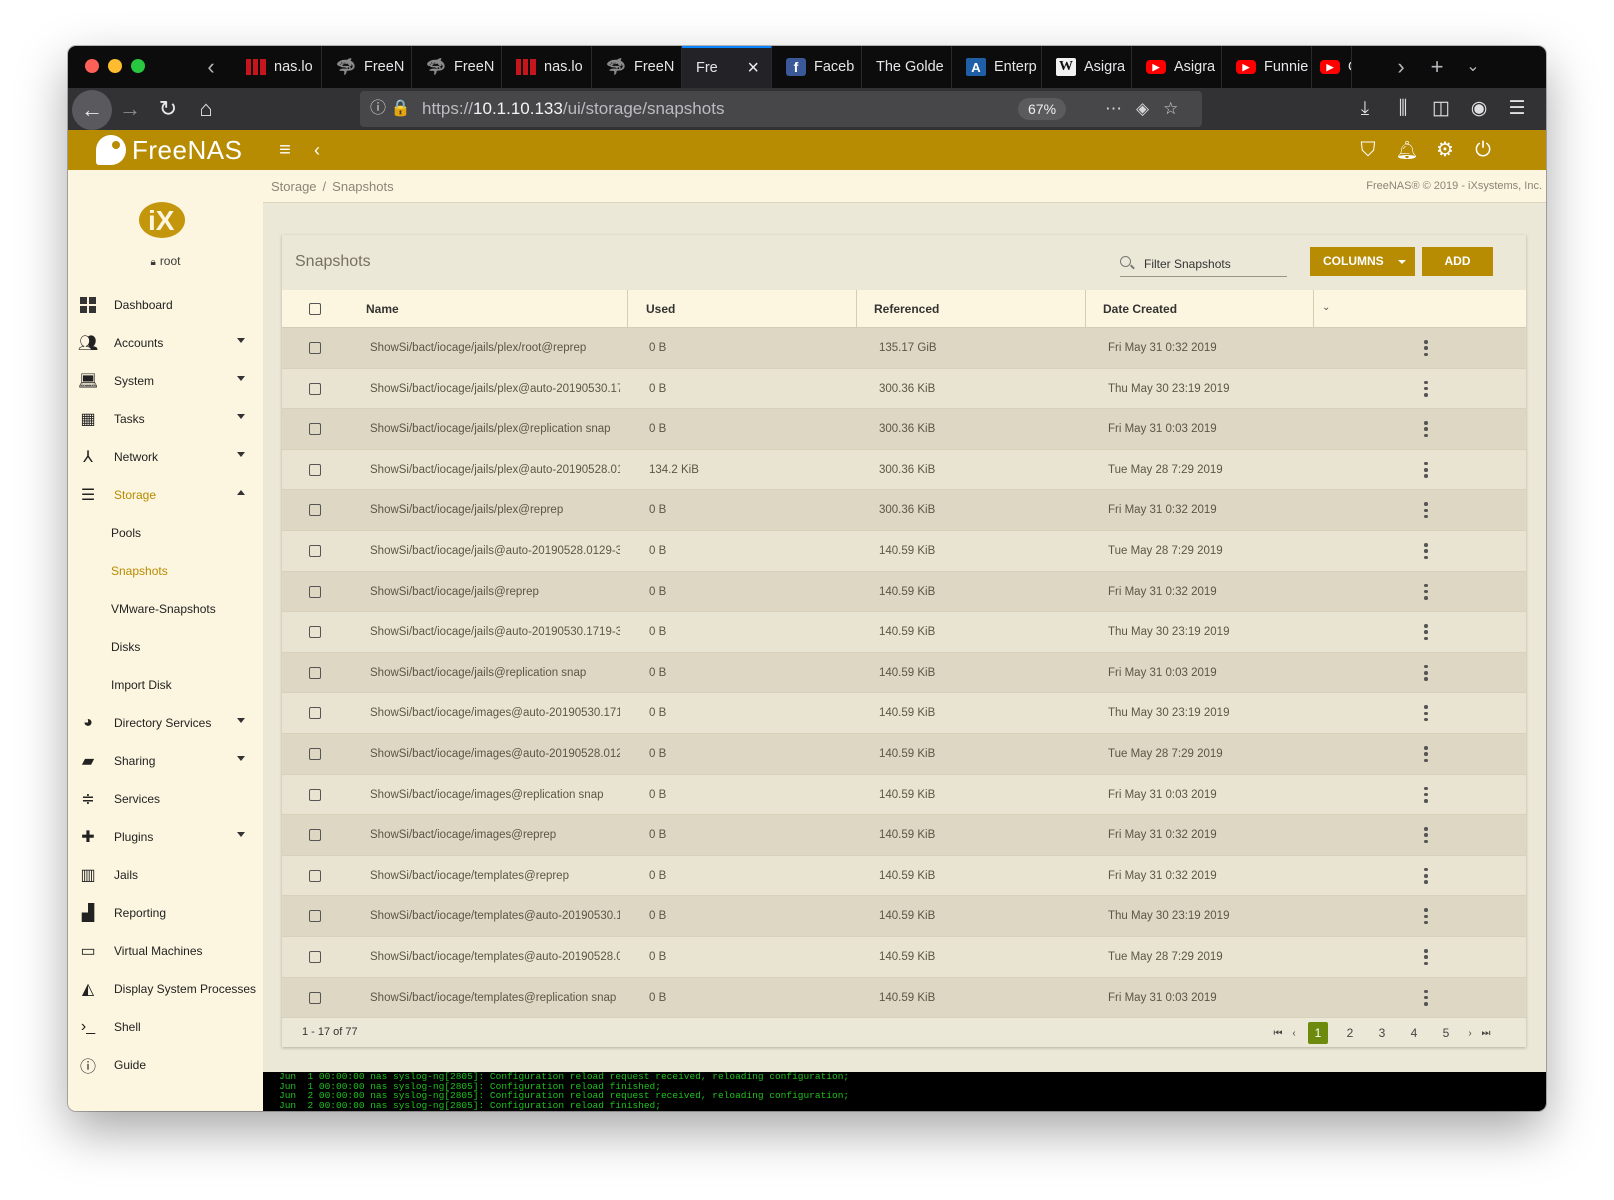 The height and width of the screenshot is (1200, 1614). What do you see at coordinates (1407, 150) in the screenshot?
I see `notifications-bell-icon: 🔔︎` at bounding box center [1407, 150].